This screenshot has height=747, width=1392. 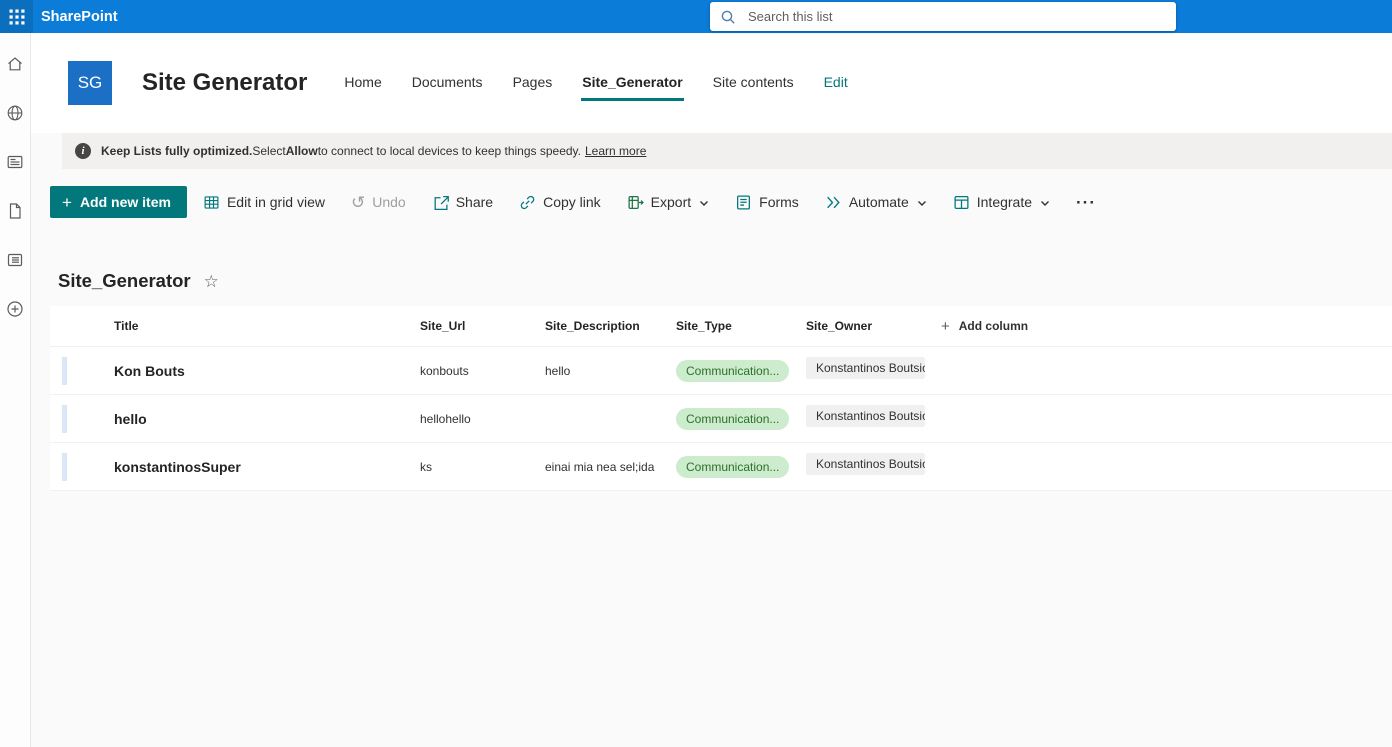 What do you see at coordinates (389, 202) in the screenshot?
I see `command-label: Undo` at bounding box center [389, 202].